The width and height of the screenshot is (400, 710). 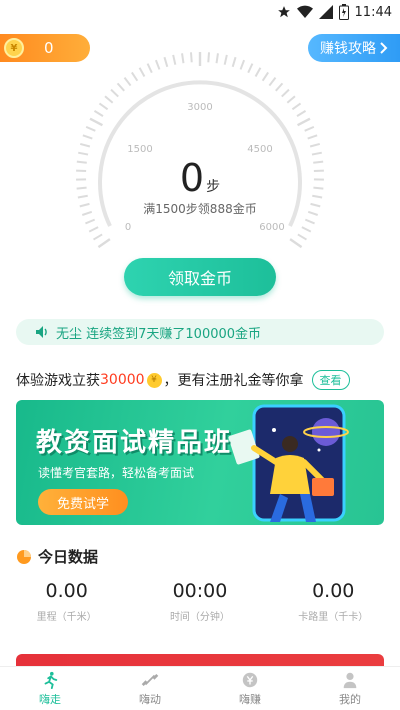 I want to click on notice-text: 无尘 连续签到7天赚了100000金币, so click(x=159, y=334).